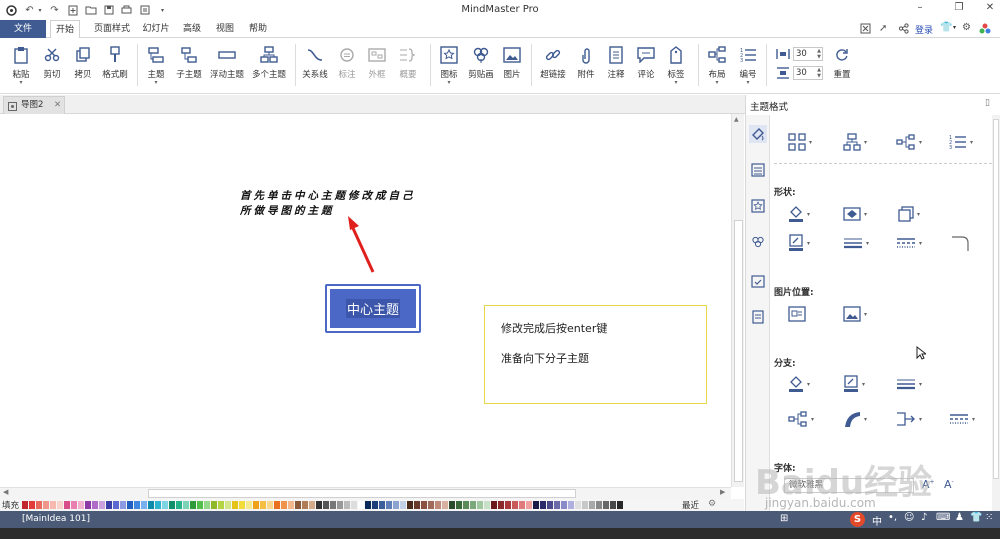  Describe the element at coordinates (758, 317) in the screenshot. I see `presentation-tab-icon` at that location.